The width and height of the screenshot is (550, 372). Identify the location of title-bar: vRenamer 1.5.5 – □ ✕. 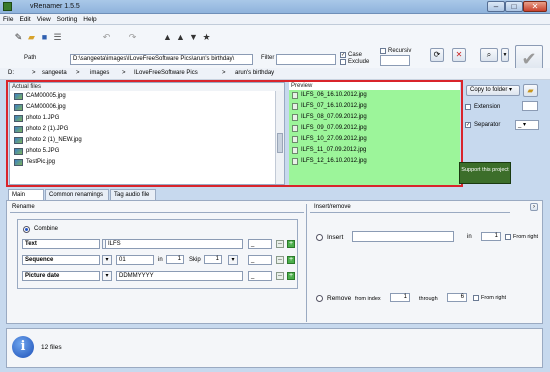
(275, 7).